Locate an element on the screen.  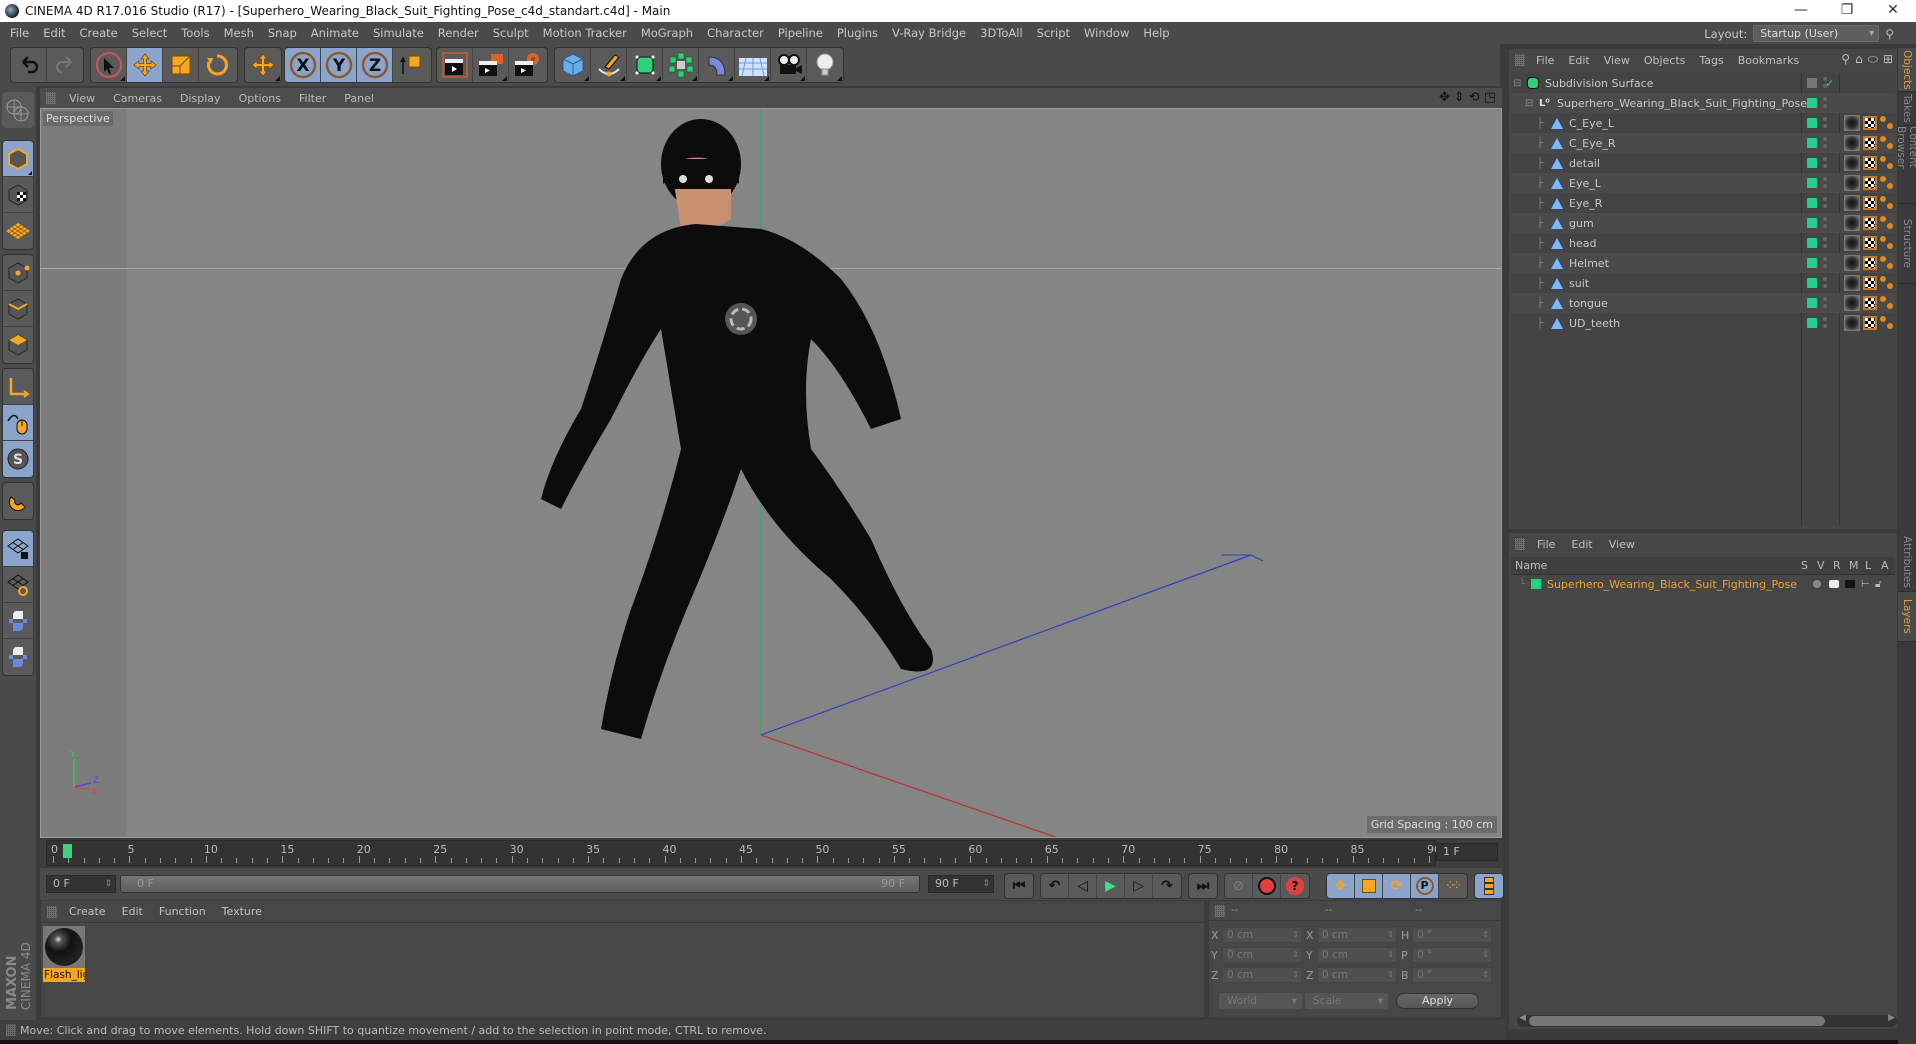
side-tab-objects: Objects is located at coordinates (1907, 70).